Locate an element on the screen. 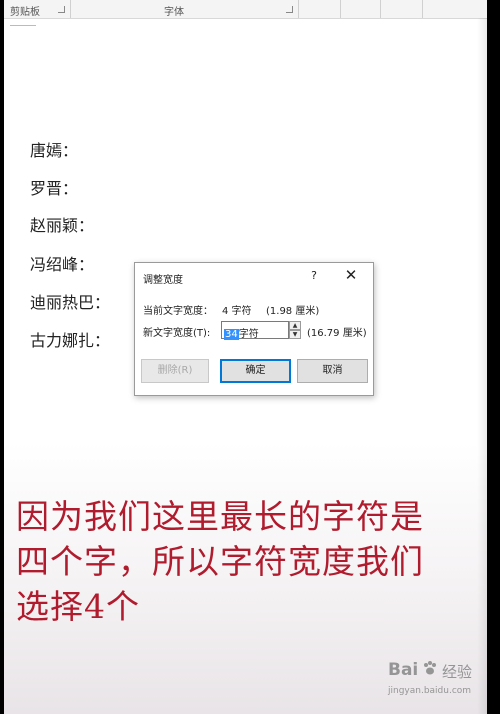 Image resolution: width=500 pixels, height=714 pixels. name-line: 唐嫣： is located at coordinates (54, 149).